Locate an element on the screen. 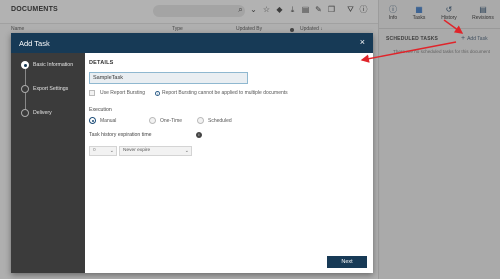  annotation-arrows is located at coordinates (377, 41).